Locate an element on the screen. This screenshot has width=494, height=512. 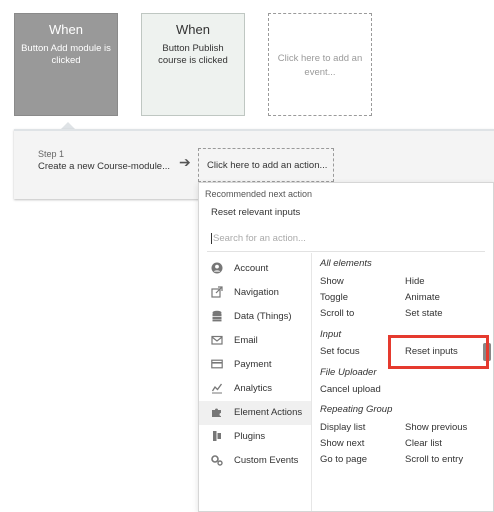
action-display-list: Display list is located at coordinates (342, 427).